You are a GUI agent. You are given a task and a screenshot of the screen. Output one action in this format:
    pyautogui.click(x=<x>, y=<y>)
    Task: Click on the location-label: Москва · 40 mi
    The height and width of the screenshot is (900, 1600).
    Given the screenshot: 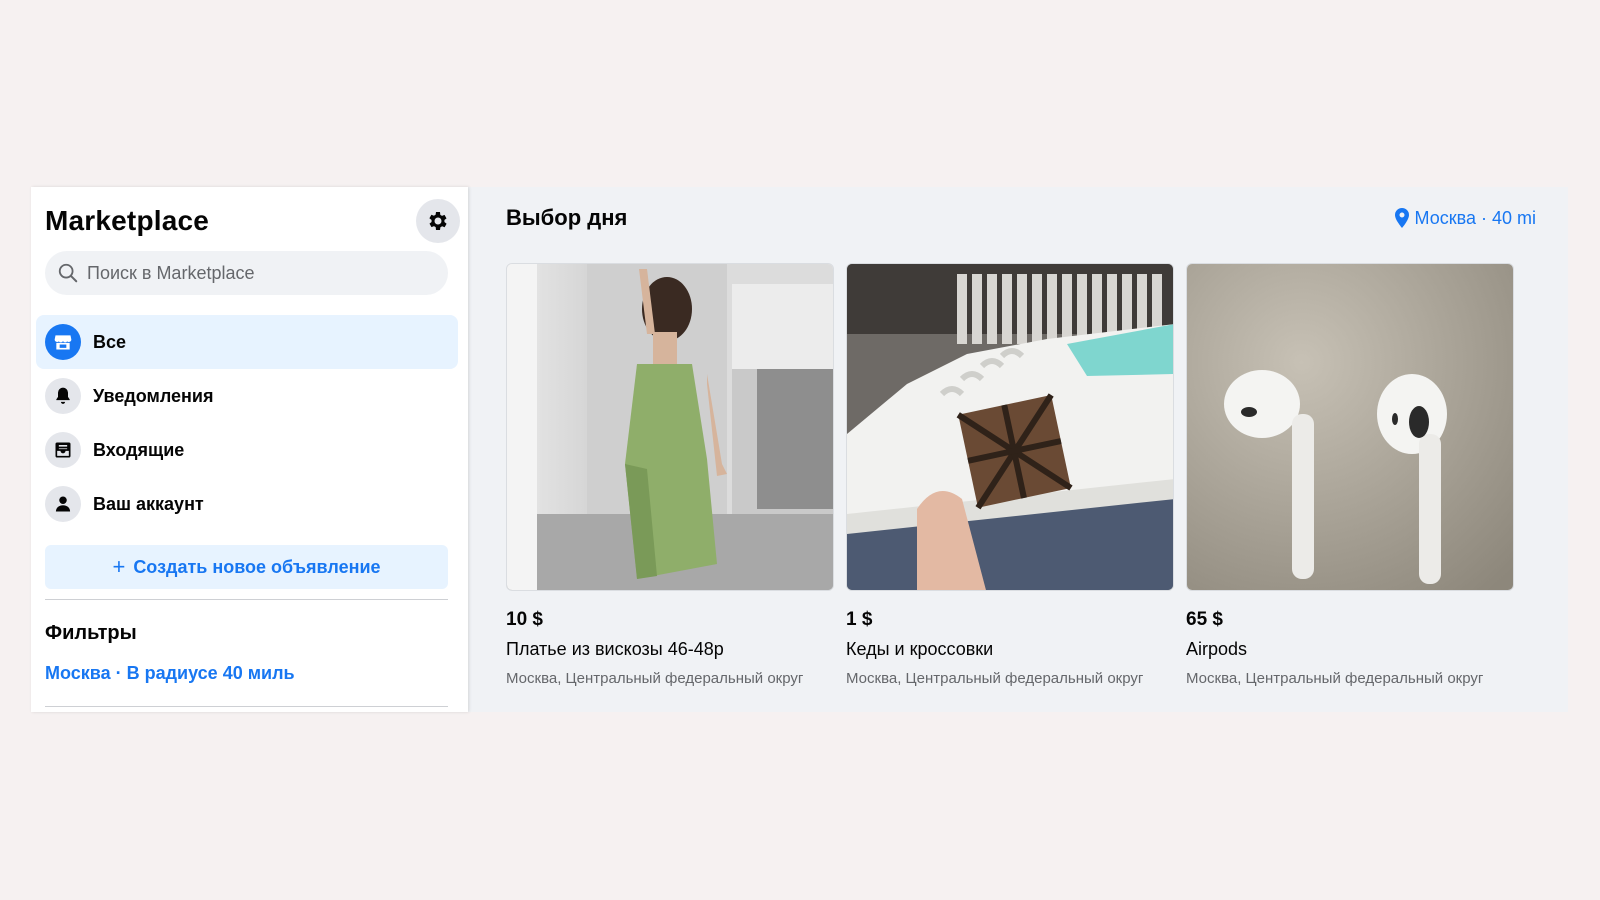 What is the action you would take?
    pyautogui.click(x=1475, y=217)
    